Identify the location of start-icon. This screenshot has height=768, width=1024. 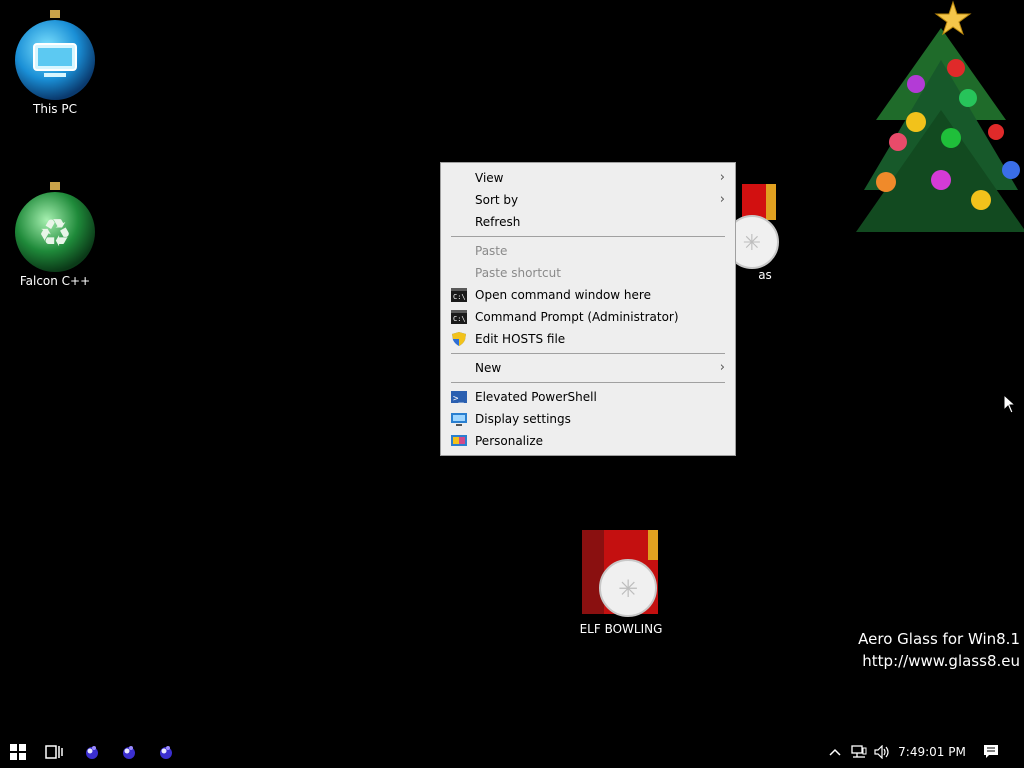
(18, 752).